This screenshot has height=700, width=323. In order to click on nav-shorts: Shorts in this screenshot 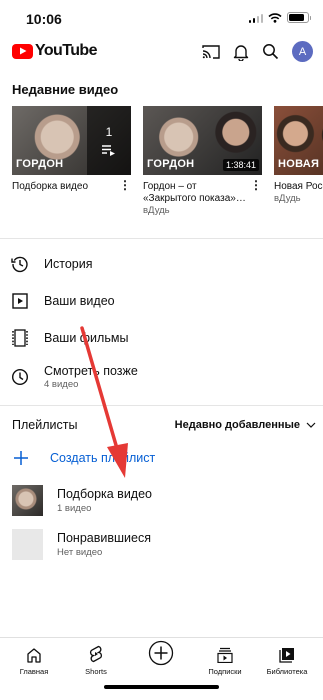, I will do `click(96, 657)`.